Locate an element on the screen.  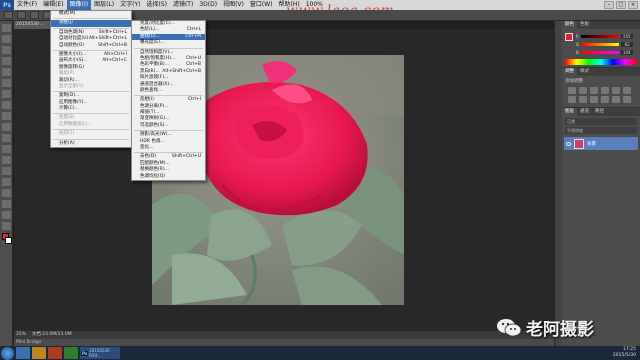
tab-paths: 路径 is located at coordinates (599, 112).